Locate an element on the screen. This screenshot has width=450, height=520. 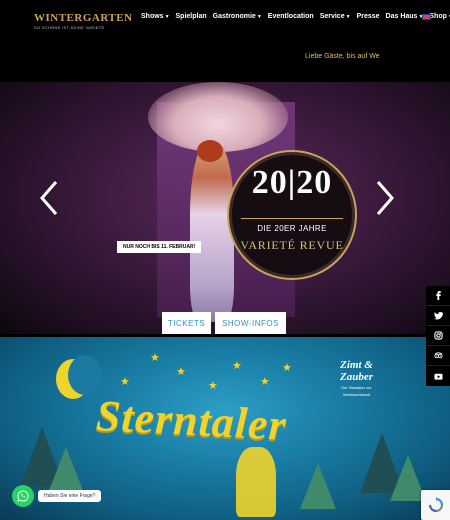
nav-item-label: Gastronomie is located at coordinates (234, 16).